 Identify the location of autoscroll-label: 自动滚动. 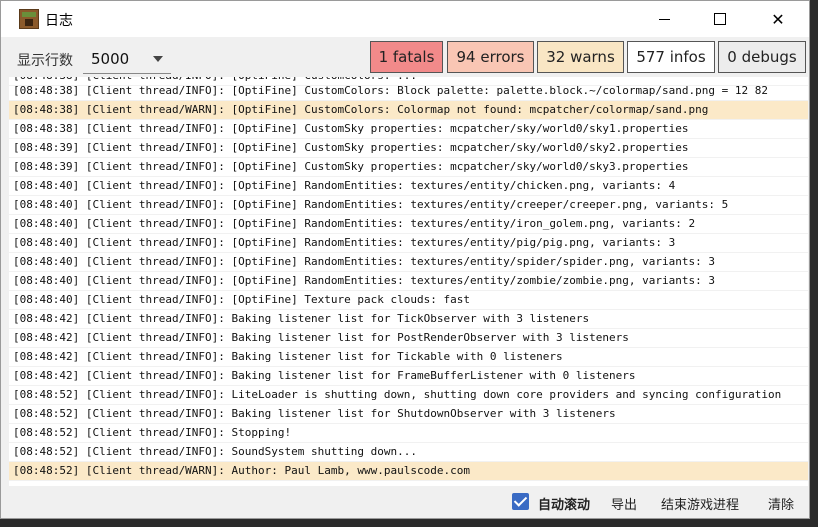
(564, 503).